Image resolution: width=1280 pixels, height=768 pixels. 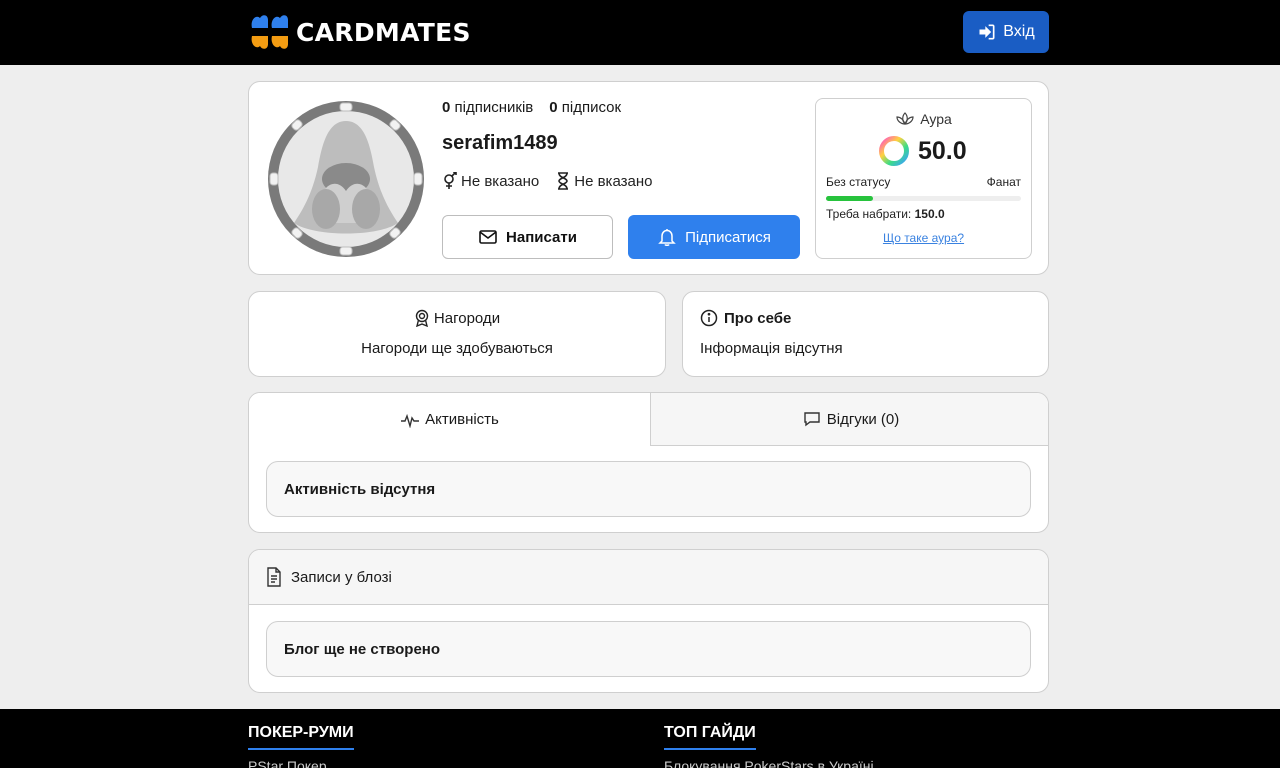 I want to click on awards-empty-text: Нагороди ще здобуваються, so click(x=457, y=348).